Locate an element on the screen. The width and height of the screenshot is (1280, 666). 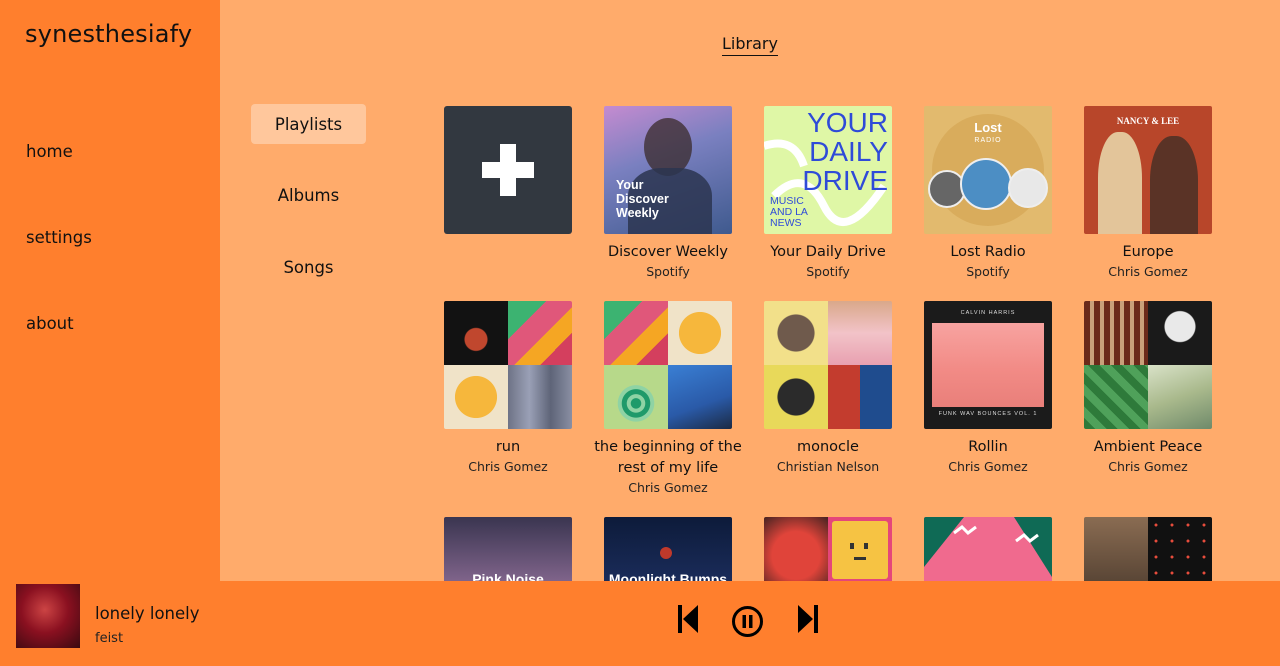
playlist-tile: Moonlight Bumps is located at coordinates (668, 549).